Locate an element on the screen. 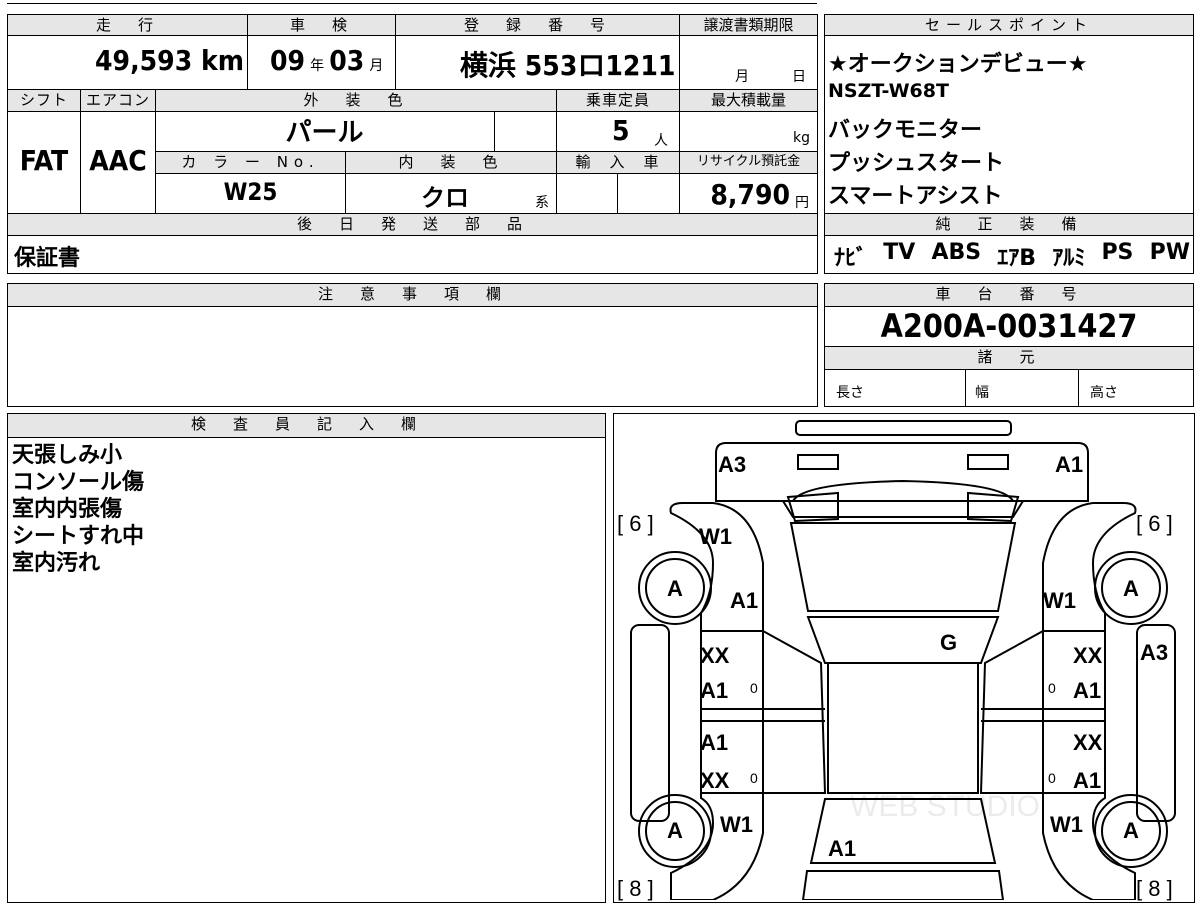  mark-left-rear-fender: W1 is located at coordinates (736, 824).